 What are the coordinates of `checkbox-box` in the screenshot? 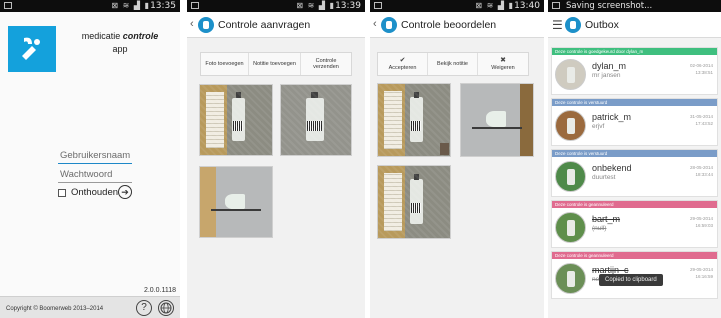 It's located at (62, 192).